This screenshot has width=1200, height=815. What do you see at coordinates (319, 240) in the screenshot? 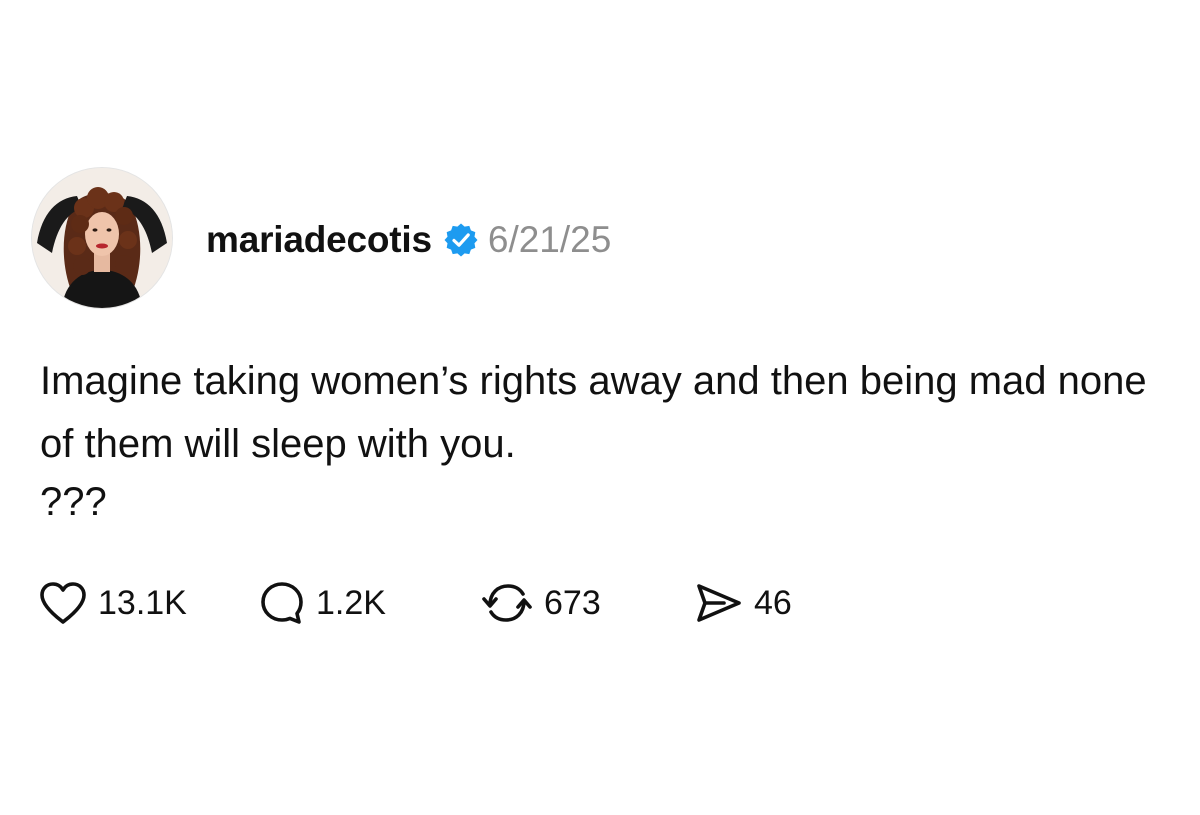
I see `username: mariadecotis` at bounding box center [319, 240].